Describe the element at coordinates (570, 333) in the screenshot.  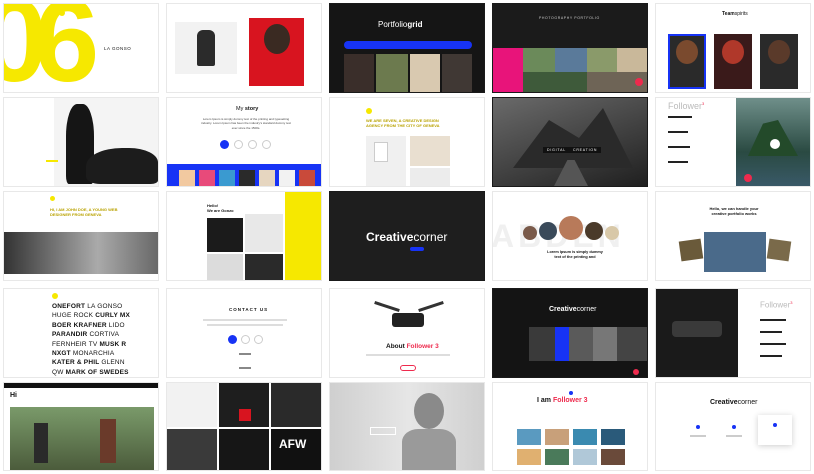
I see `tile-19-creative-corner-dark: Creativecorner` at that location.